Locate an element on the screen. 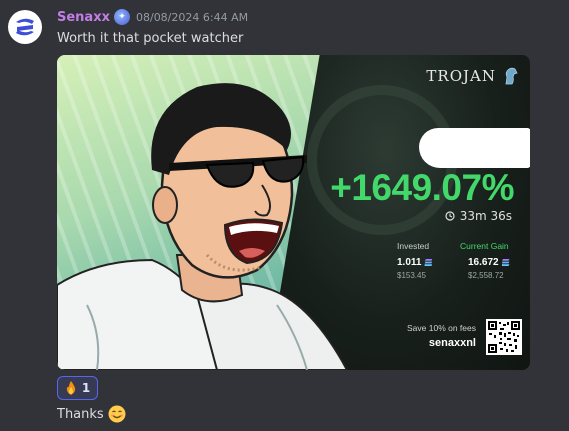 This screenshot has height=431, width=569. clock-icon is located at coordinates (450, 216).